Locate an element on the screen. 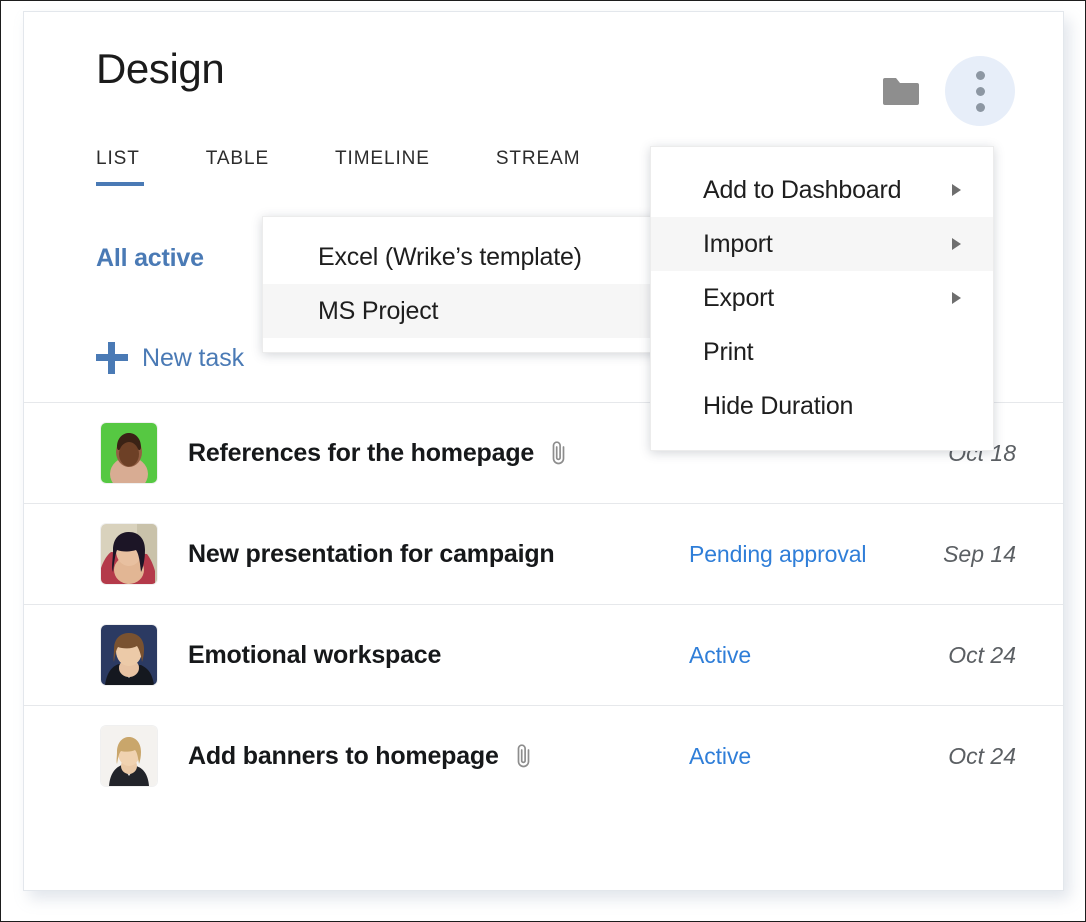 This screenshot has width=1086, height=922. view-tabs: LIST TABLE TIMELINE STREAM is located at coordinates (371, 167).